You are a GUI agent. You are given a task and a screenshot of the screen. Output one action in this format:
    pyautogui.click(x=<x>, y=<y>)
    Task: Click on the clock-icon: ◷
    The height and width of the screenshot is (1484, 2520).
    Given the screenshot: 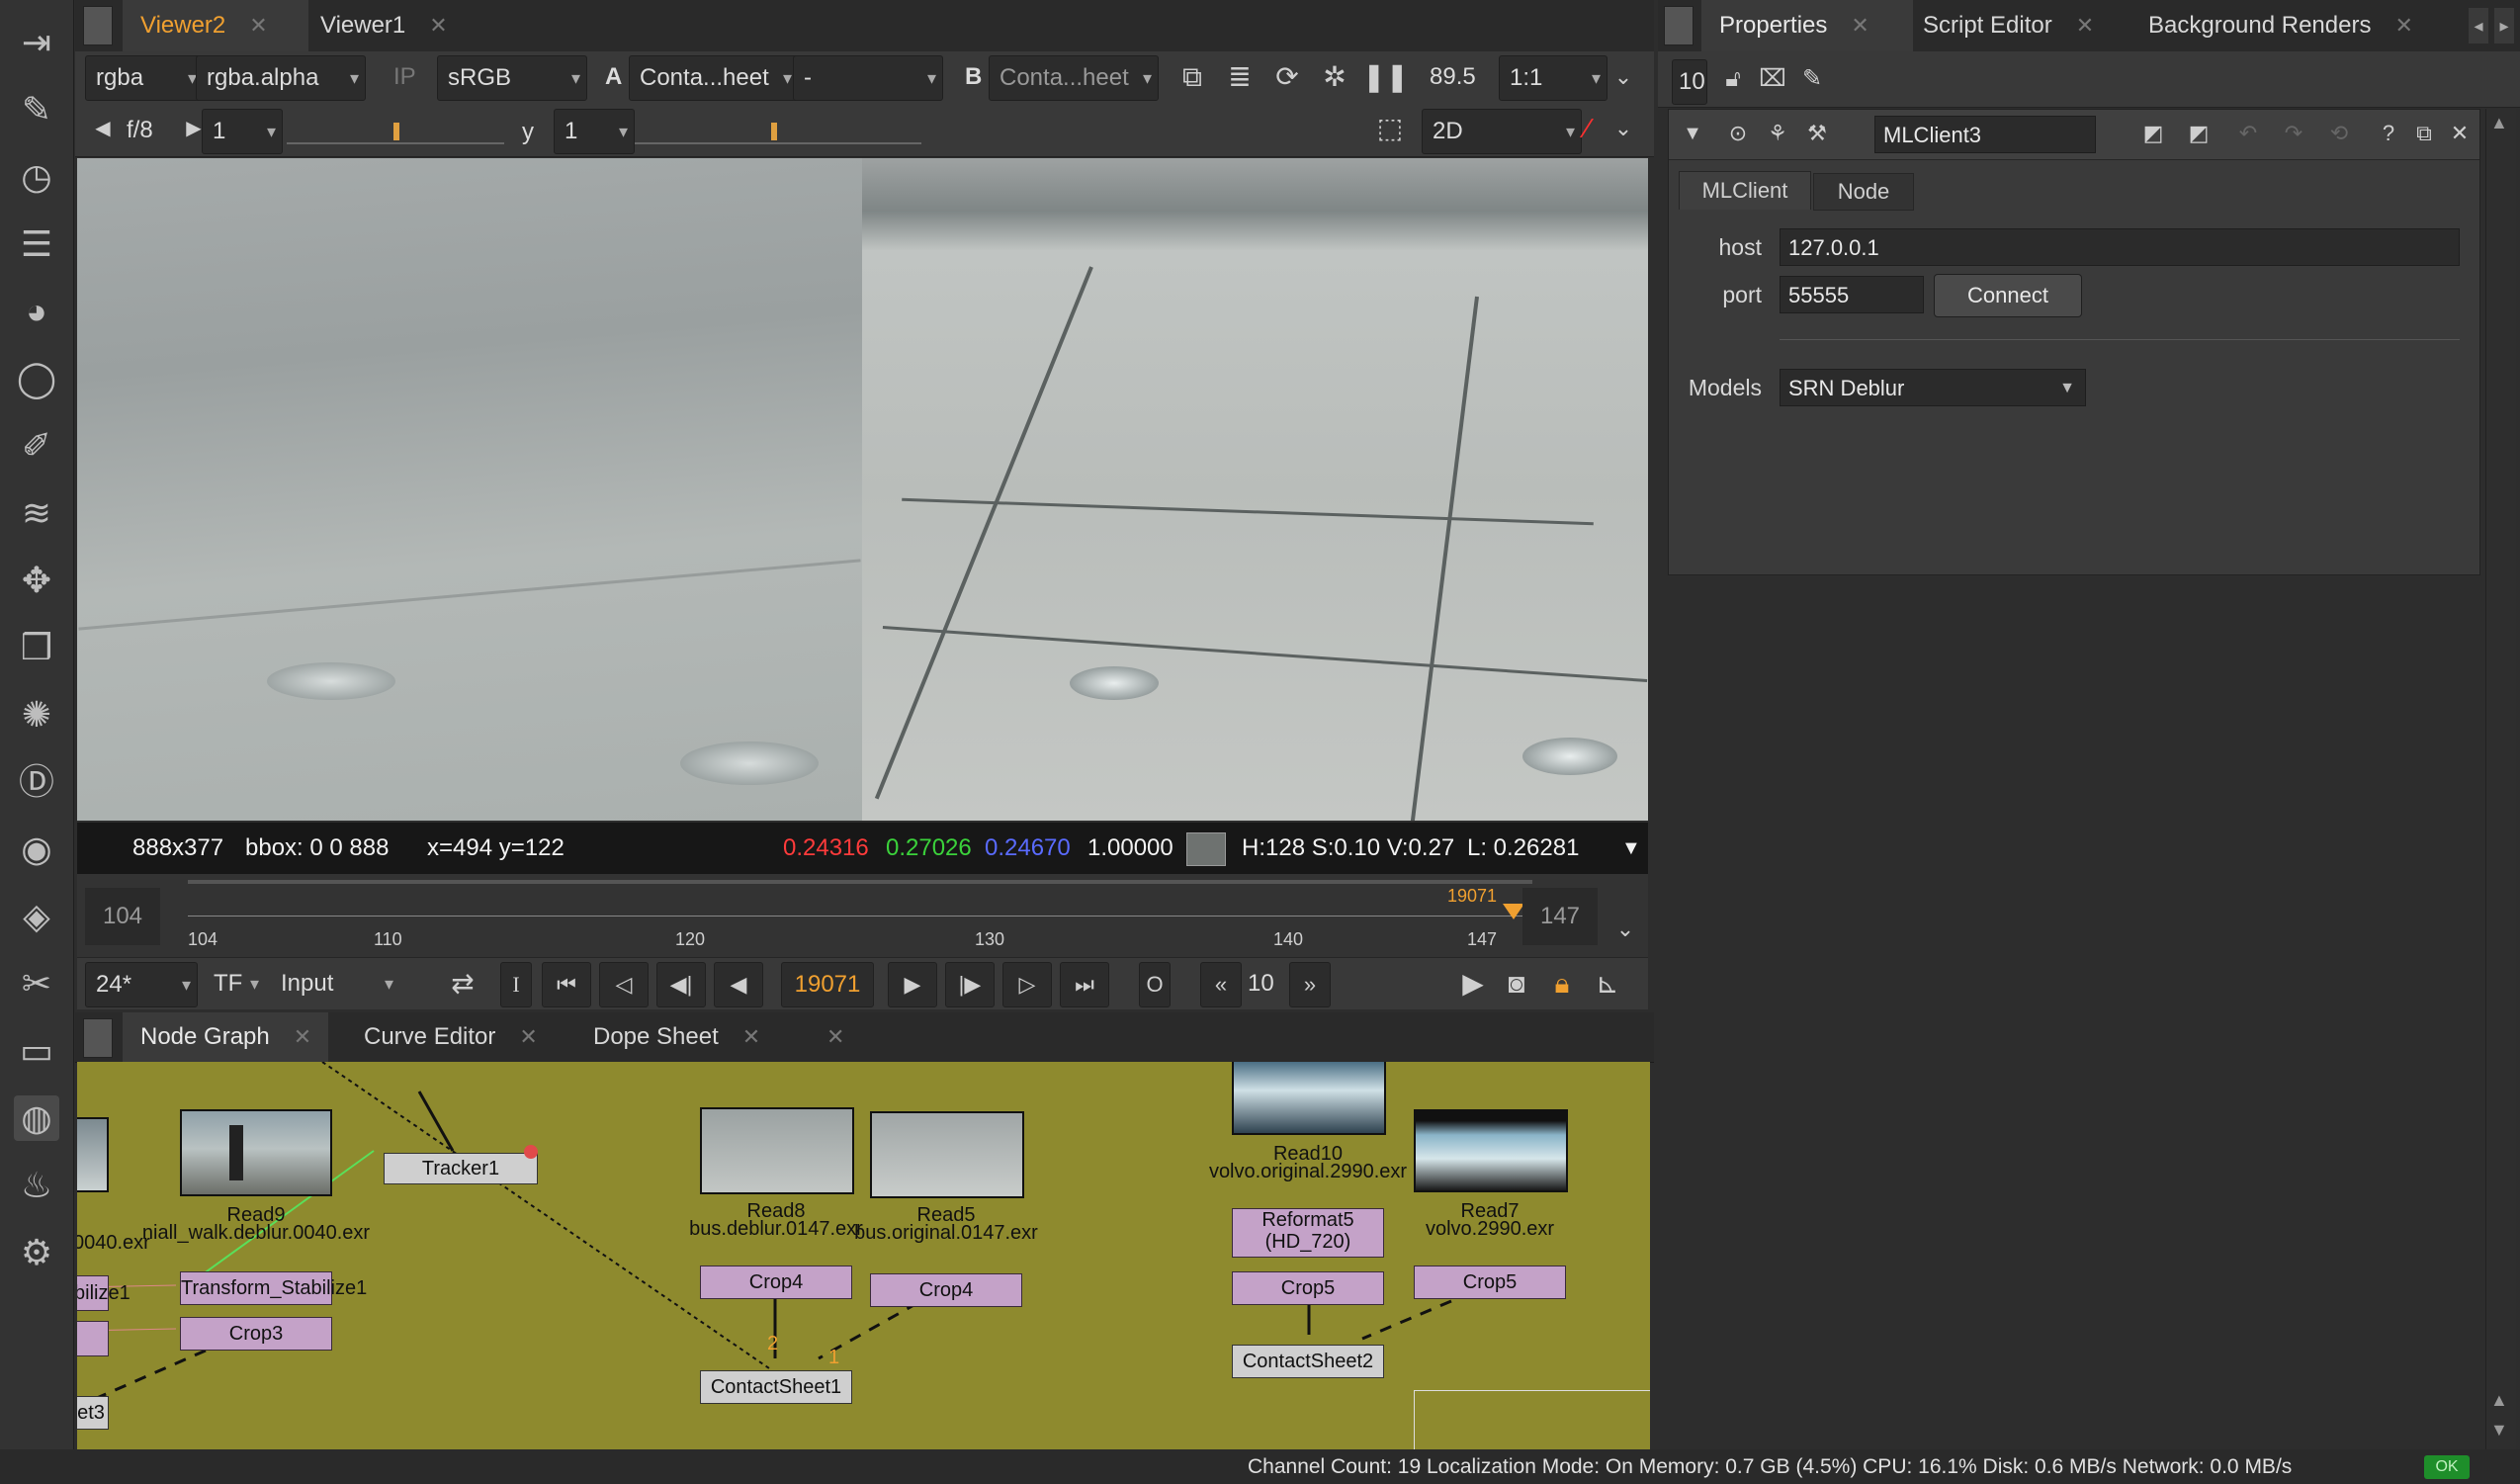 What is the action you would take?
    pyautogui.click(x=36, y=177)
    